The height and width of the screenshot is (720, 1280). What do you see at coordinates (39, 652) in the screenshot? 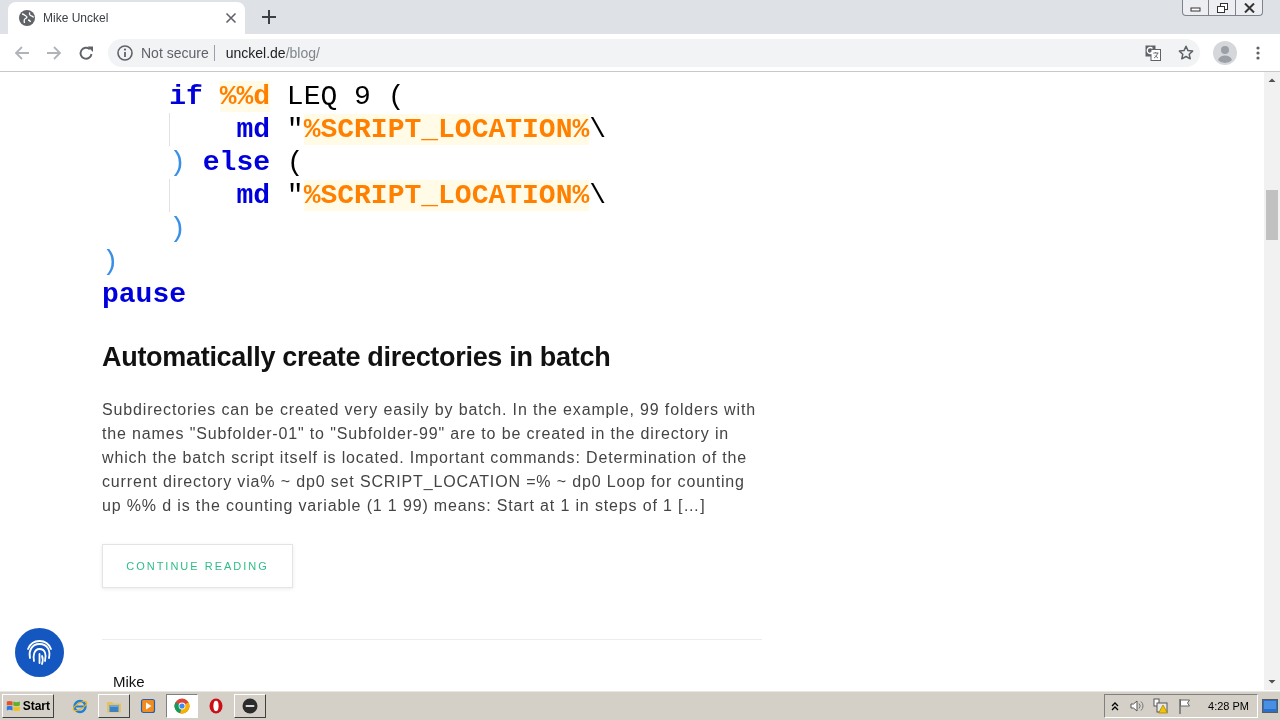
I see `fingerprint-icon` at bounding box center [39, 652].